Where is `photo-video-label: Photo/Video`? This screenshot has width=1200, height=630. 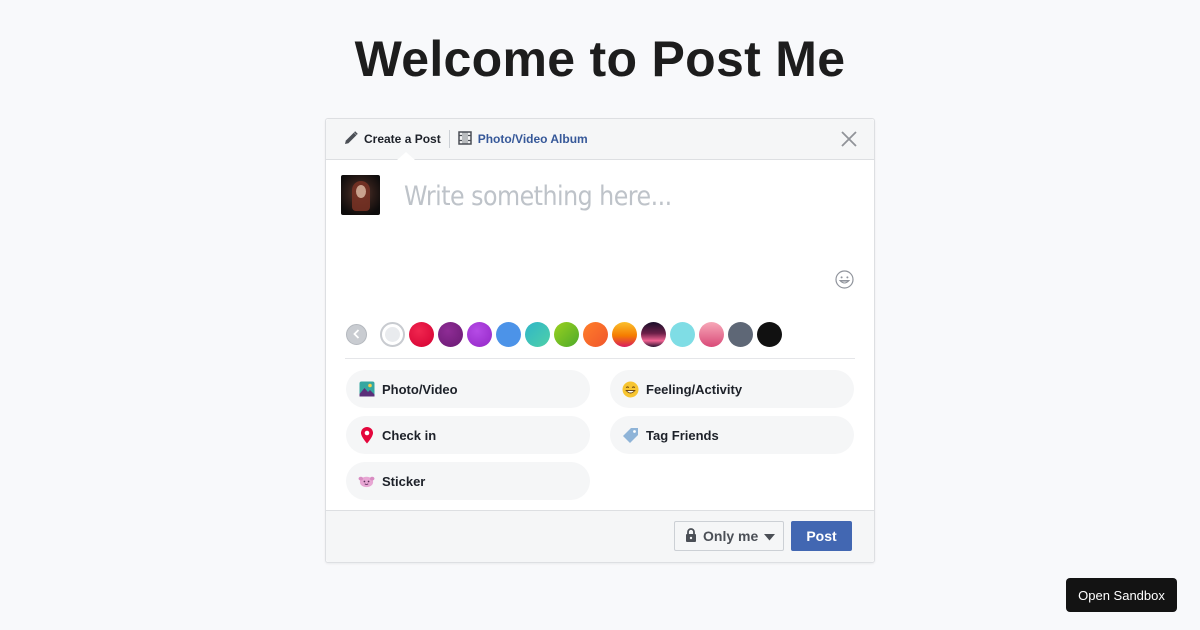
photo-video-label: Photo/Video is located at coordinates (420, 389).